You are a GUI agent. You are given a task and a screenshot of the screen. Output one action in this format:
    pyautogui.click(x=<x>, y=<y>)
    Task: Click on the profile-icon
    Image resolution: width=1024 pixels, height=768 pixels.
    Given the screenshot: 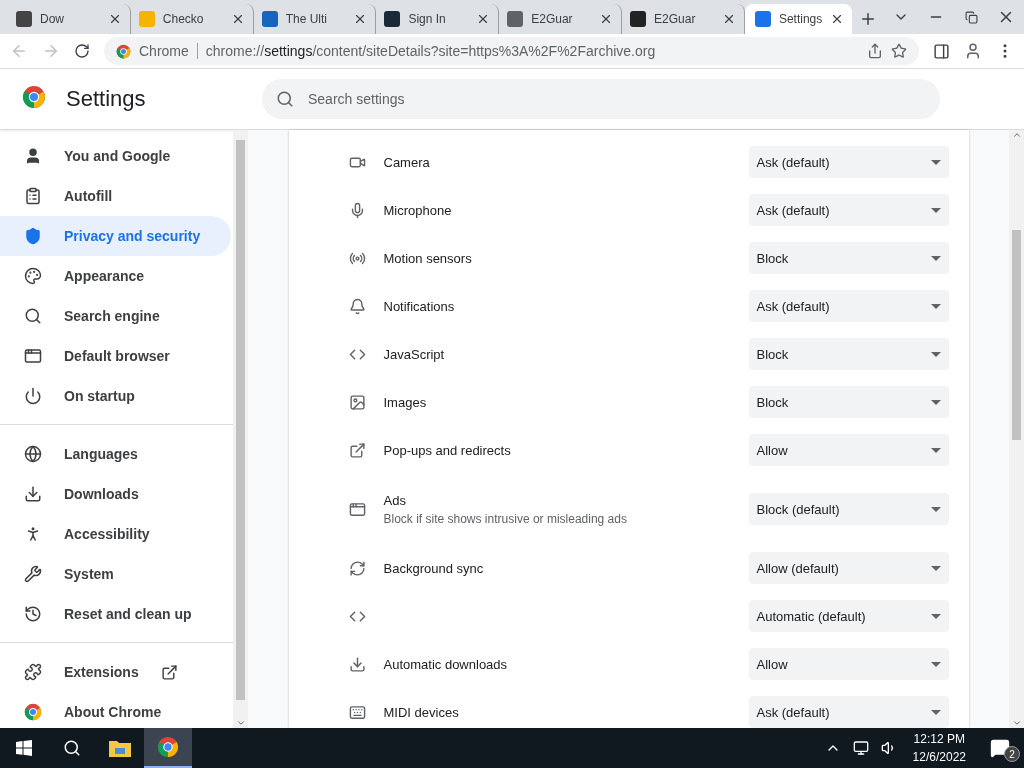 What is the action you would take?
    pyautogui.click(x=973, y=51)
    